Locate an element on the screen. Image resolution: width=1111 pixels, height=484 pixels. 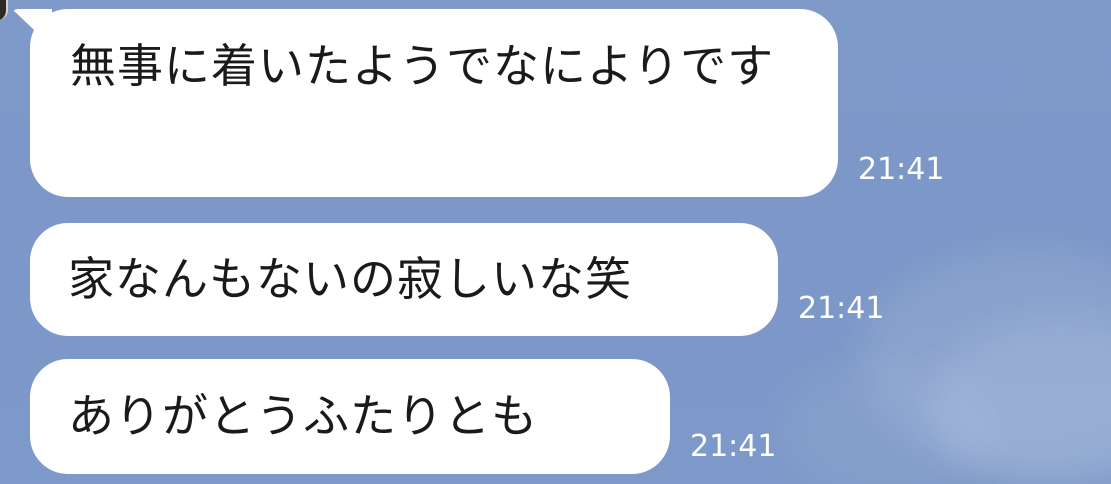
message-bubble: ありがとうふたりとも is located at coordinates (350, 416).